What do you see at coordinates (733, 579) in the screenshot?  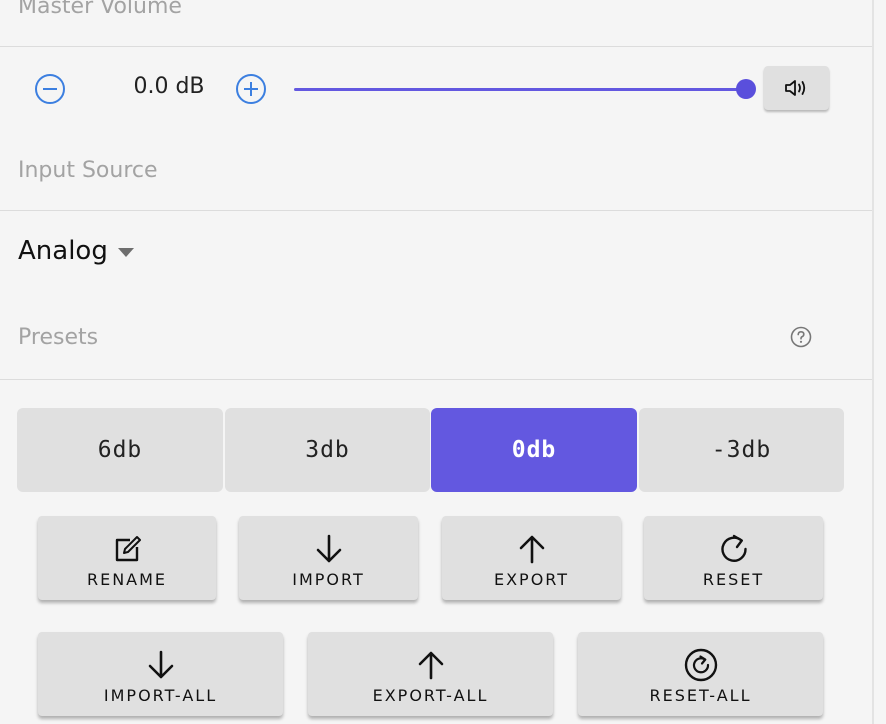 I see `reset-label: RESET` at bounding box center [733, 579].